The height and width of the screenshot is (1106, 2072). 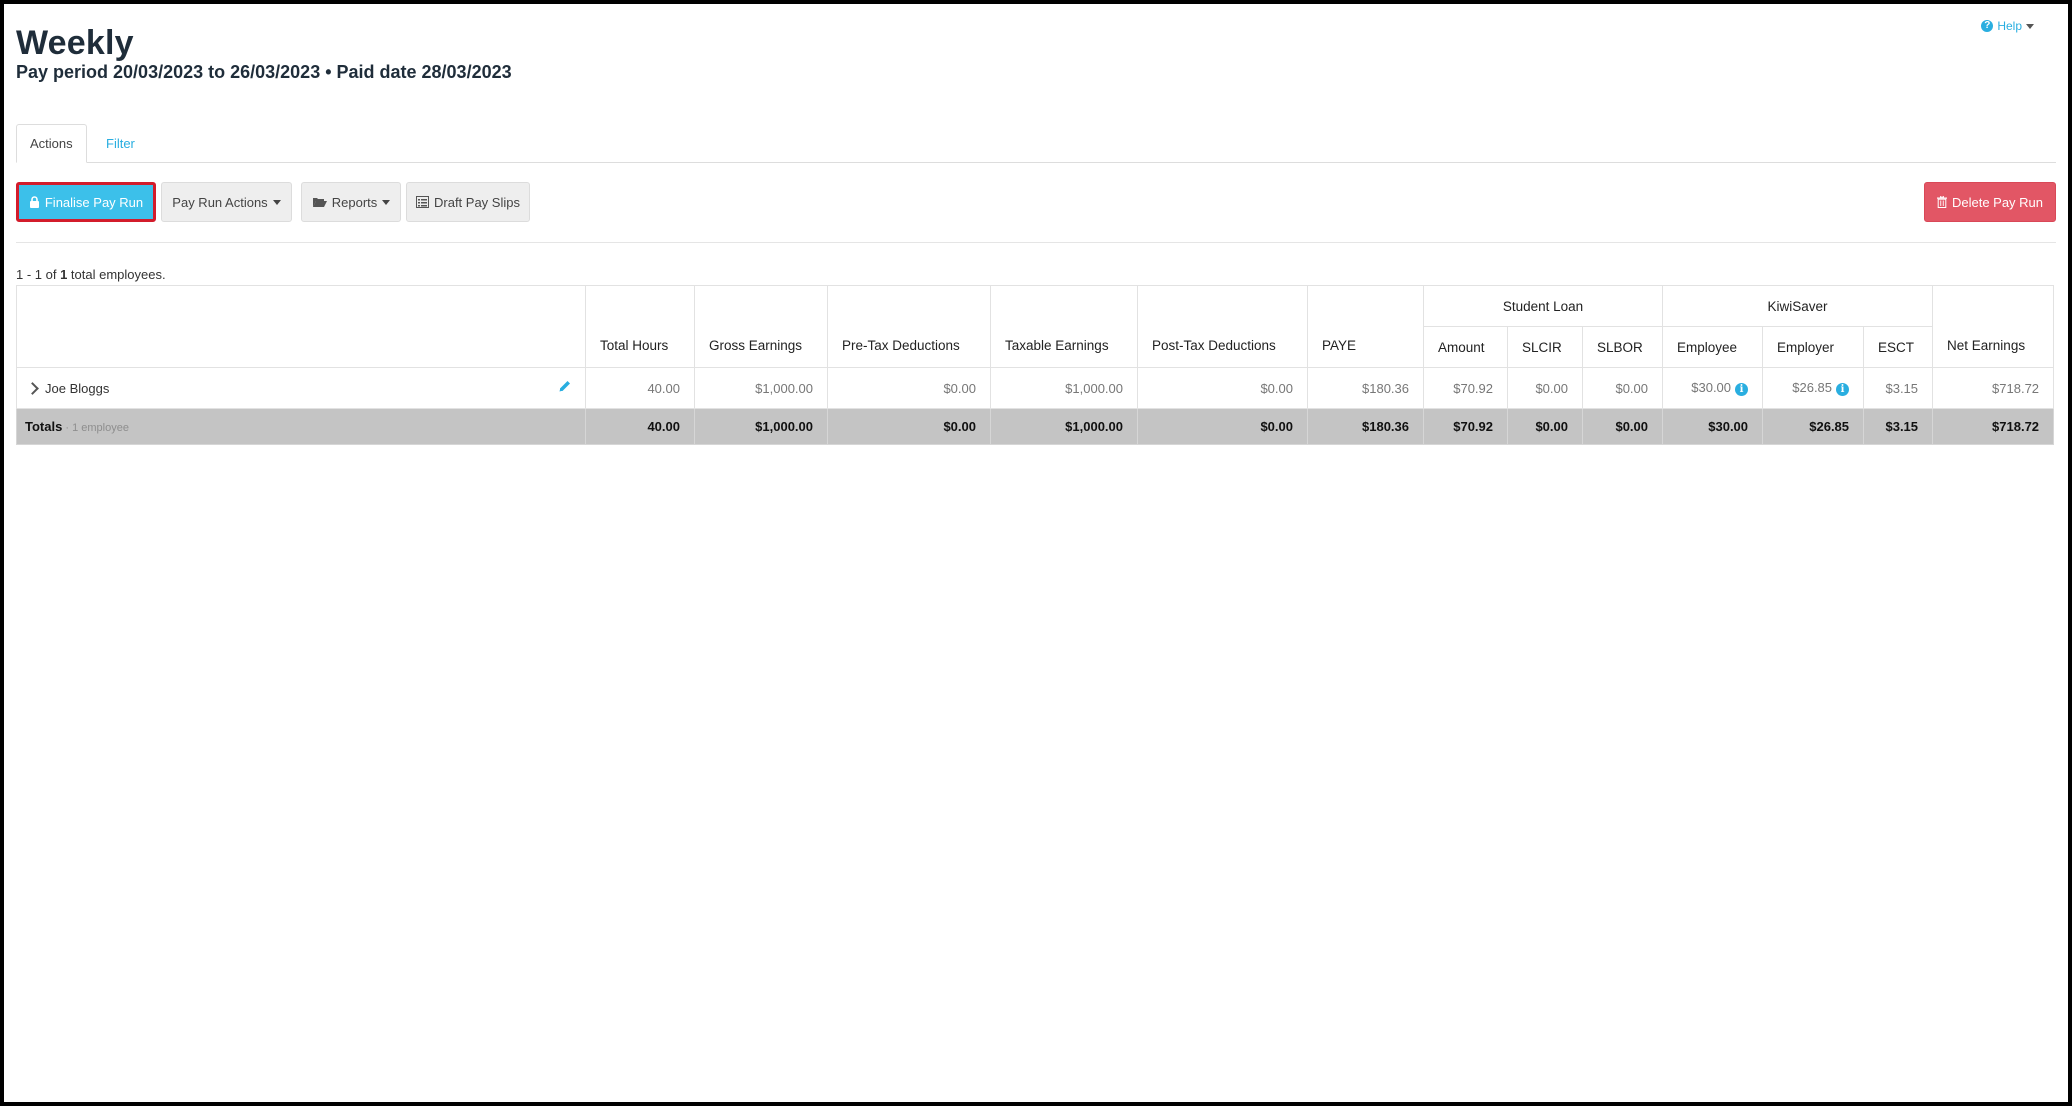 I want to click on column-header-ks-employer: Employer, so click(x=1813, y=347).